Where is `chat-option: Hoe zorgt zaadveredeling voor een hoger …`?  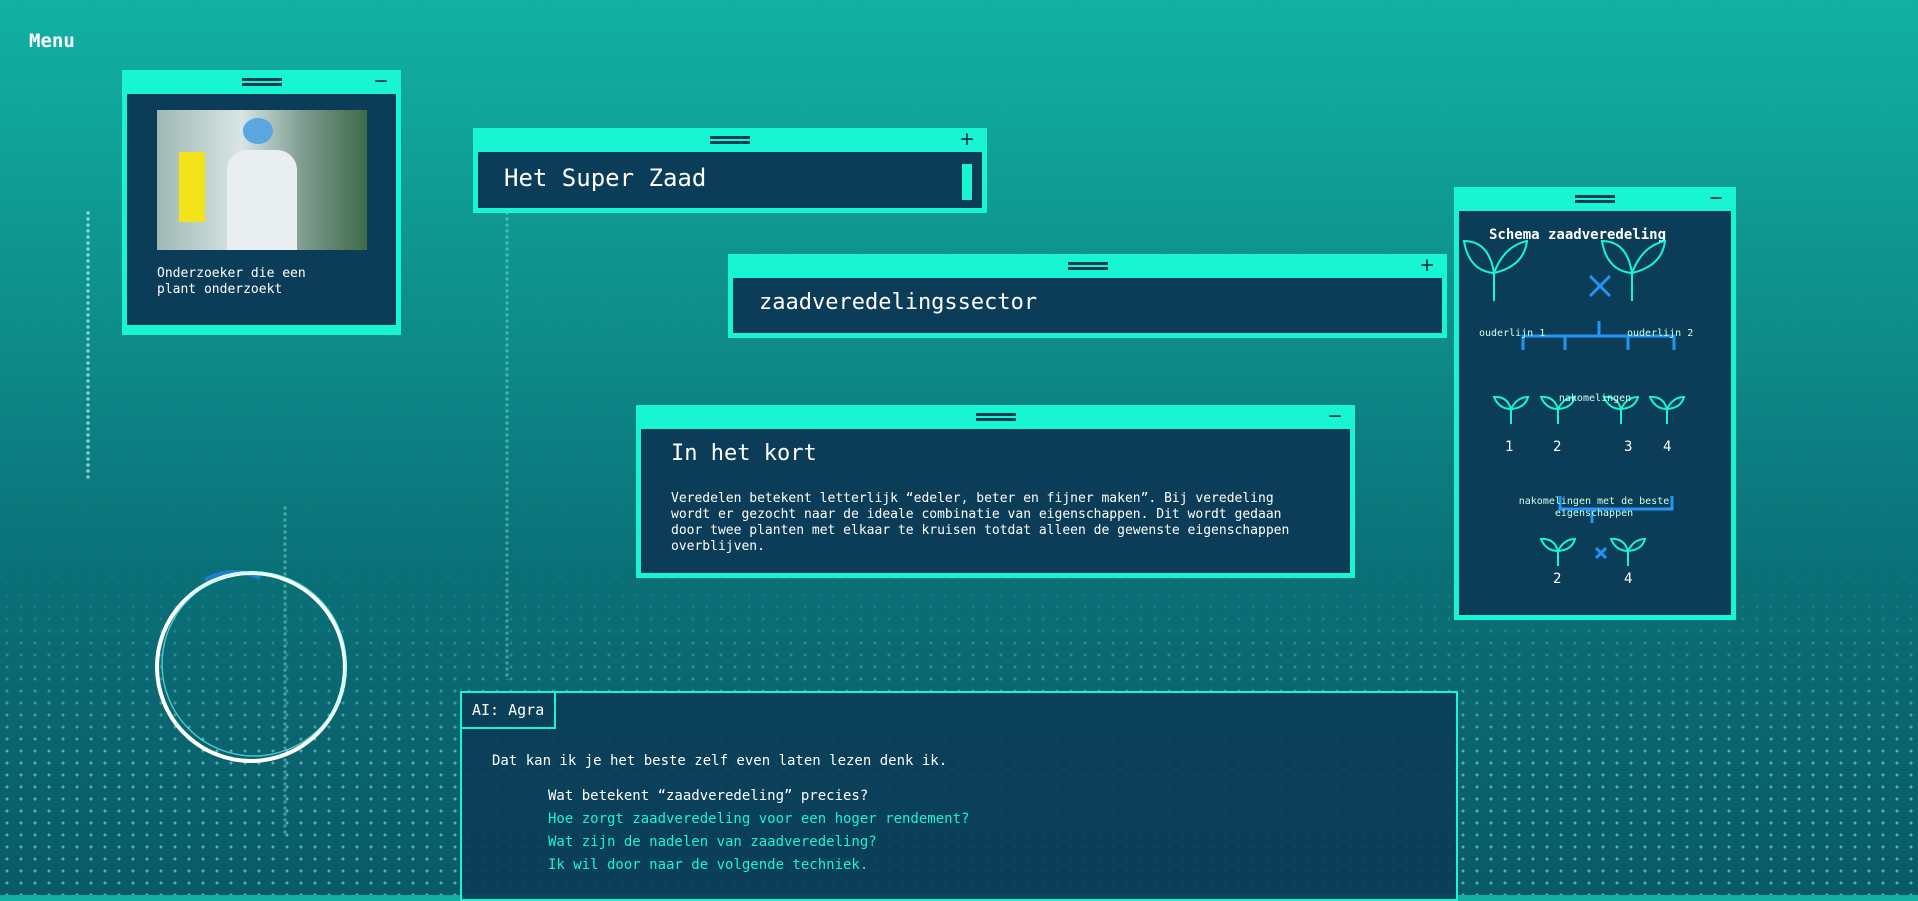 chat-option: Hoe zorgt zaadveredeling voor een hoger … is located at coordinates (758, 819).